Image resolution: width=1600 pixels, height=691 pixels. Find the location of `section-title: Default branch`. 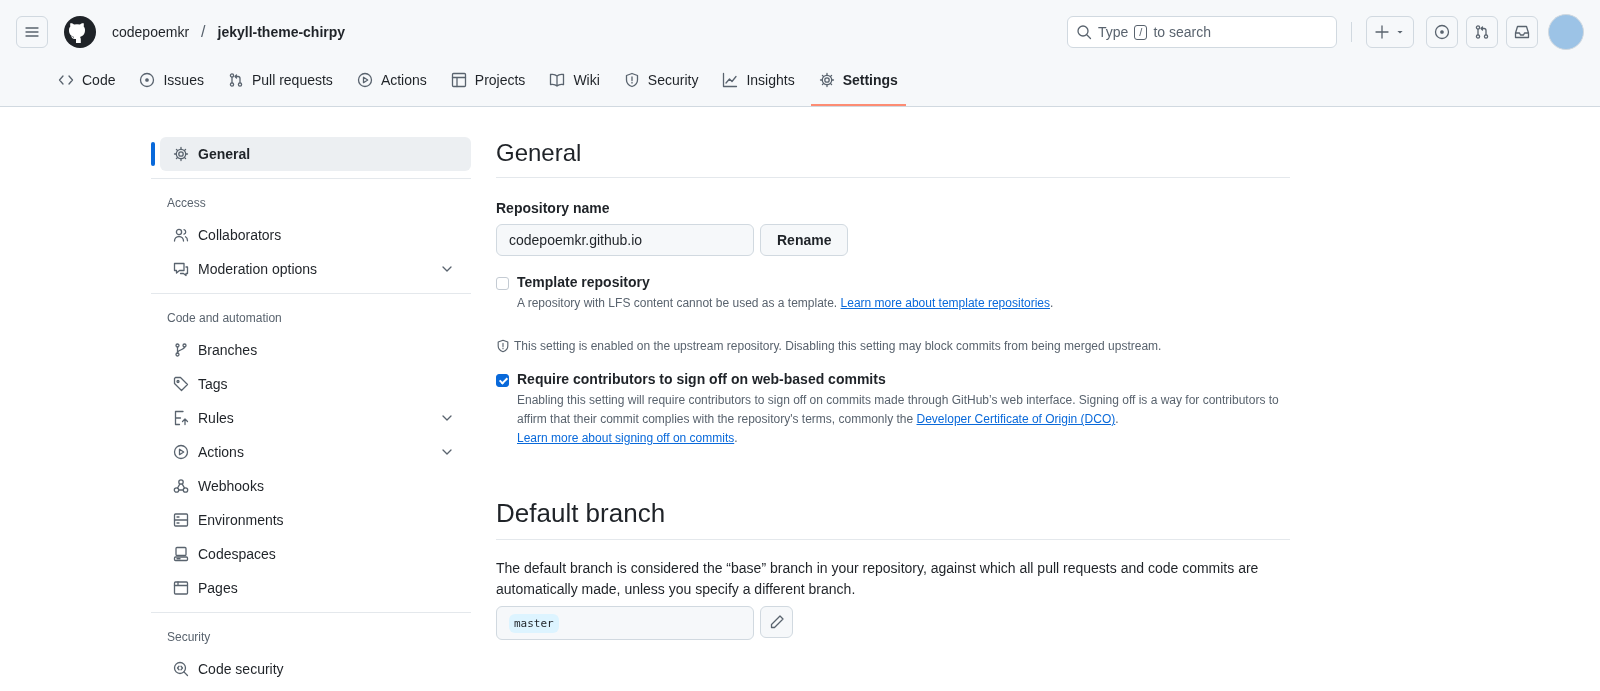

section-title: Default branch is located at coordinates (893, 519).